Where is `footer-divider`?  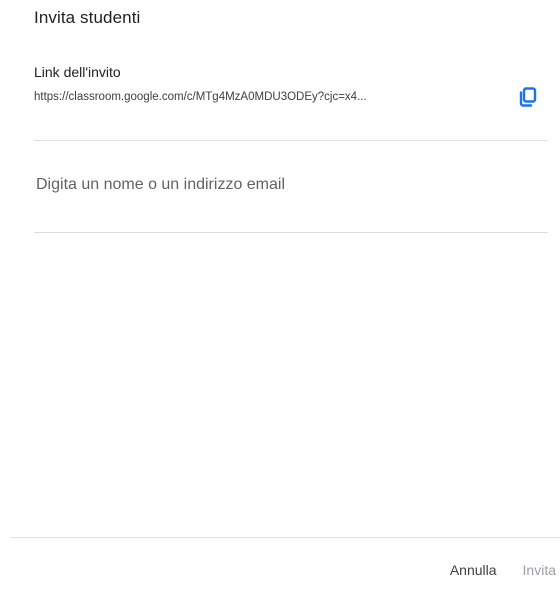 footer-divider is located at coordinates (285, 537).